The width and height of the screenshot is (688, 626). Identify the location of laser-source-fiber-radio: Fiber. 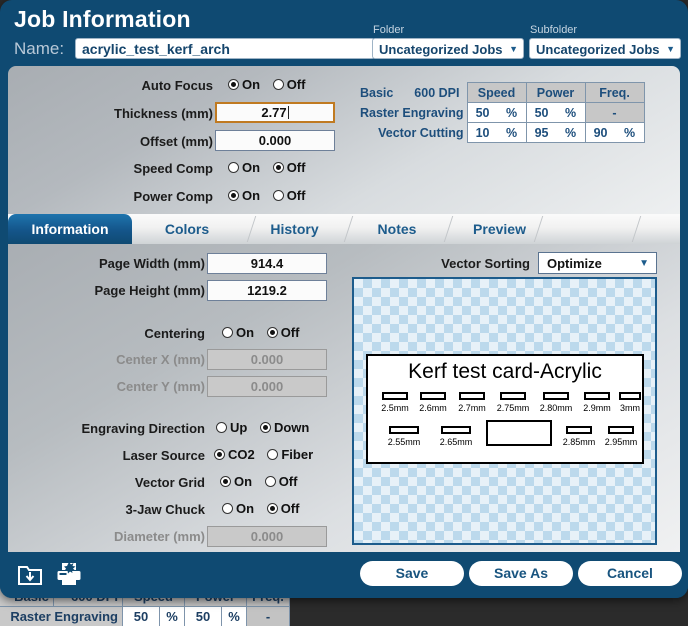
(290, 454).